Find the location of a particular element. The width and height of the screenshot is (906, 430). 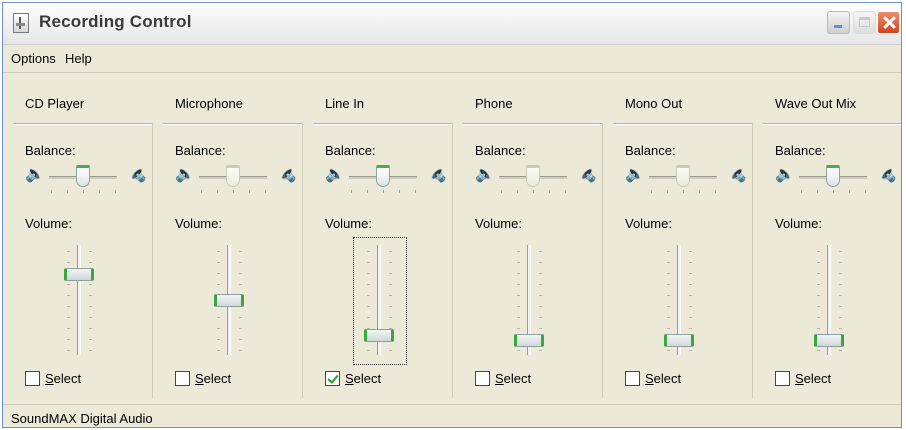

select-label-text: elect is located at coordinates (67, 378).